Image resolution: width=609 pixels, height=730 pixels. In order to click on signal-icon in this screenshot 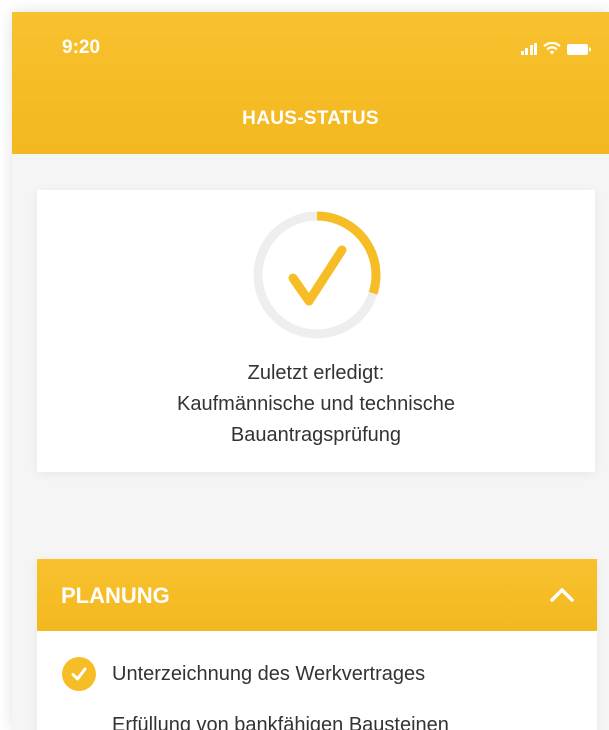, I will do `click(528, 49)`.